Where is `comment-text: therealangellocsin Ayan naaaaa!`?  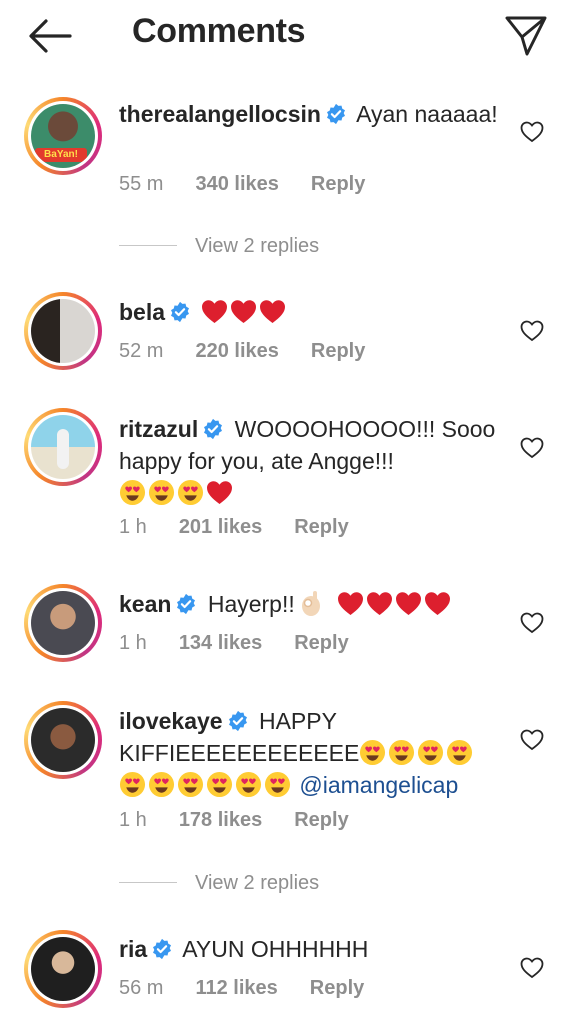
comment-text: therealangellocsin Ayan naaaaa! is located at coordinates (309, 114).